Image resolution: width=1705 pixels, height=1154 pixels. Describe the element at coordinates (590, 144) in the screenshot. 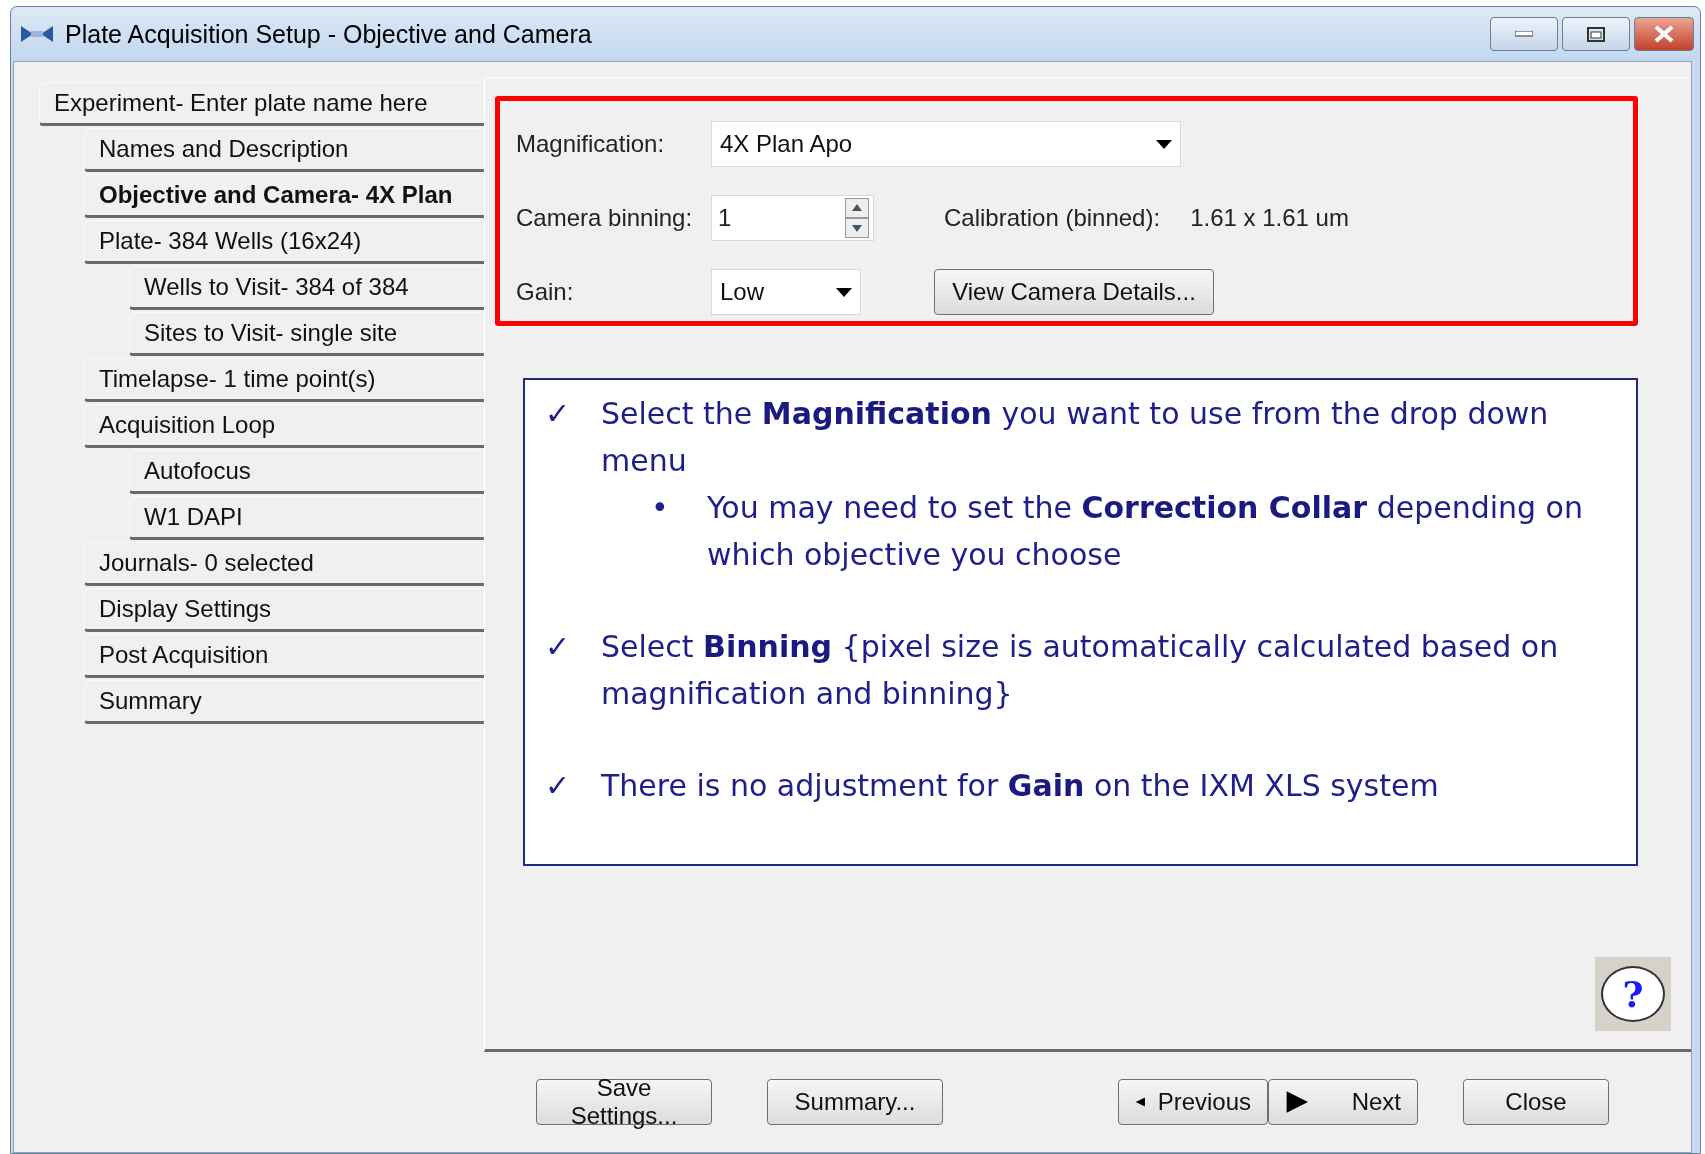

I see `field-label: Magnification:` at that location.